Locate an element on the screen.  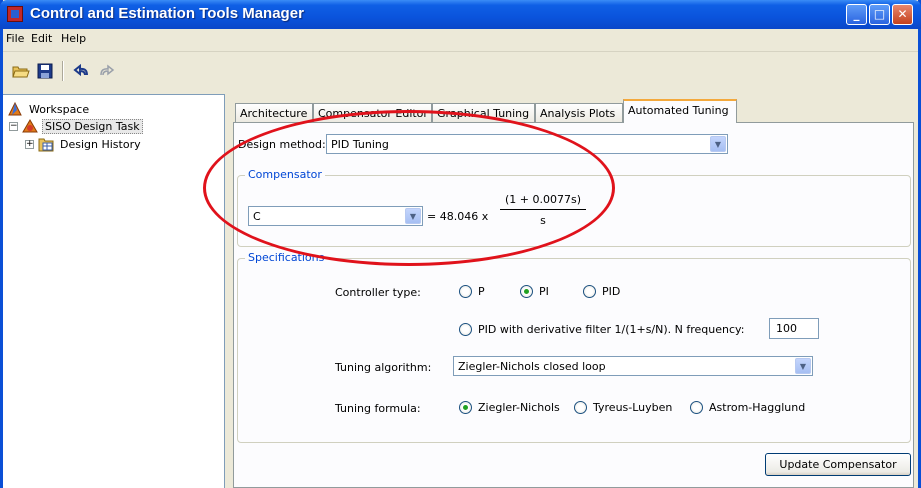
design-method-value: PID Tuning is located at coordinates (360, 144).